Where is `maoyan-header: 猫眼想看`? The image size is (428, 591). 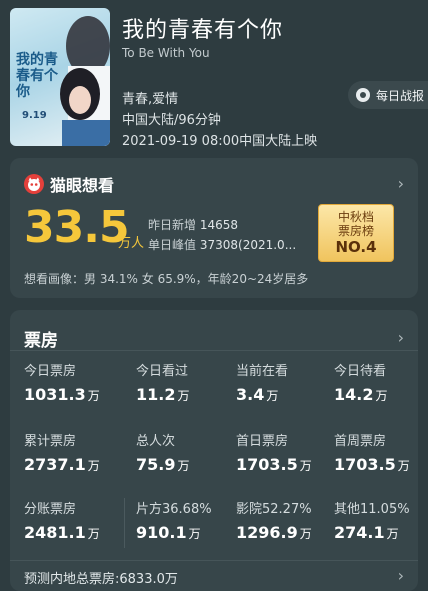
maoyan-header: 猫眼想看 is located at coordinates (69, 184).